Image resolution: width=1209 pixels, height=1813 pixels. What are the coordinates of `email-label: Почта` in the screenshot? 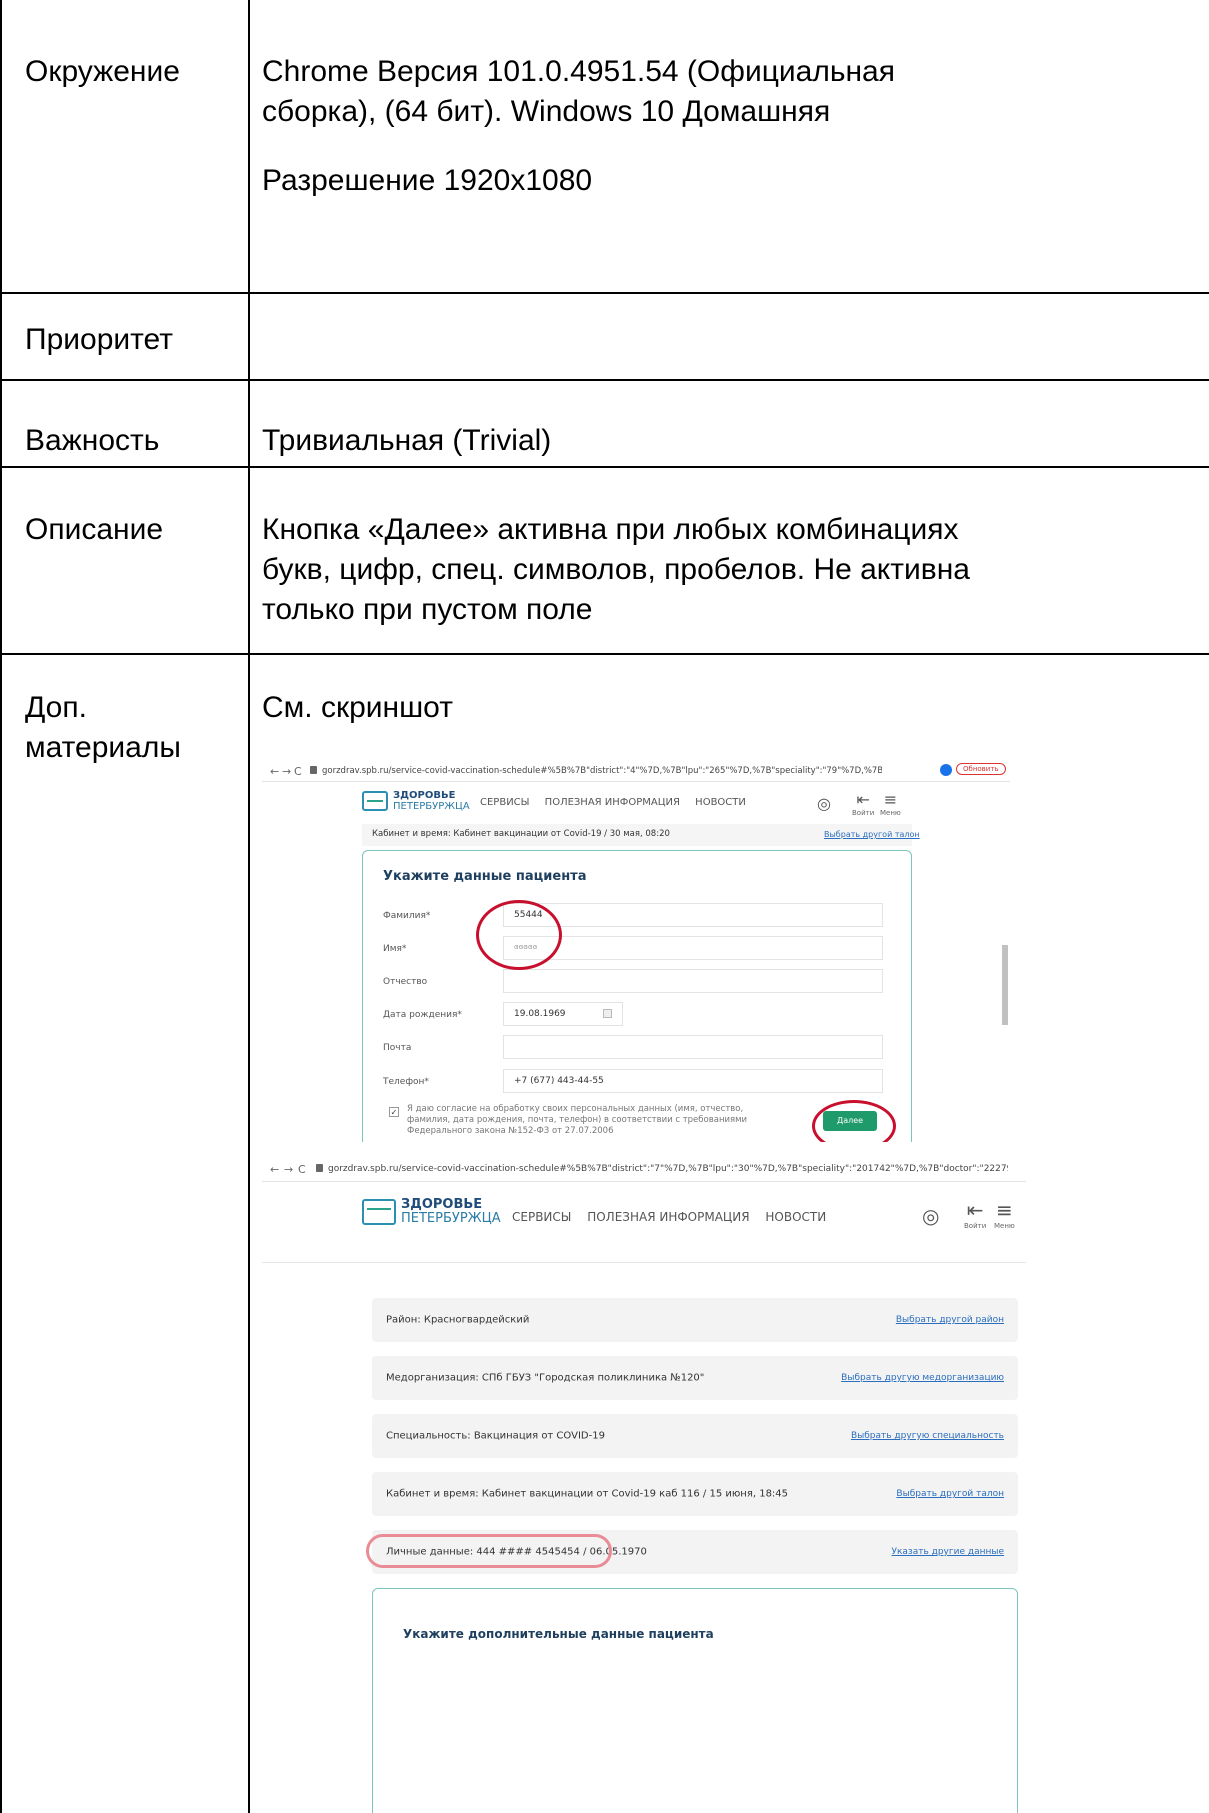 It's located at (397, 1048).